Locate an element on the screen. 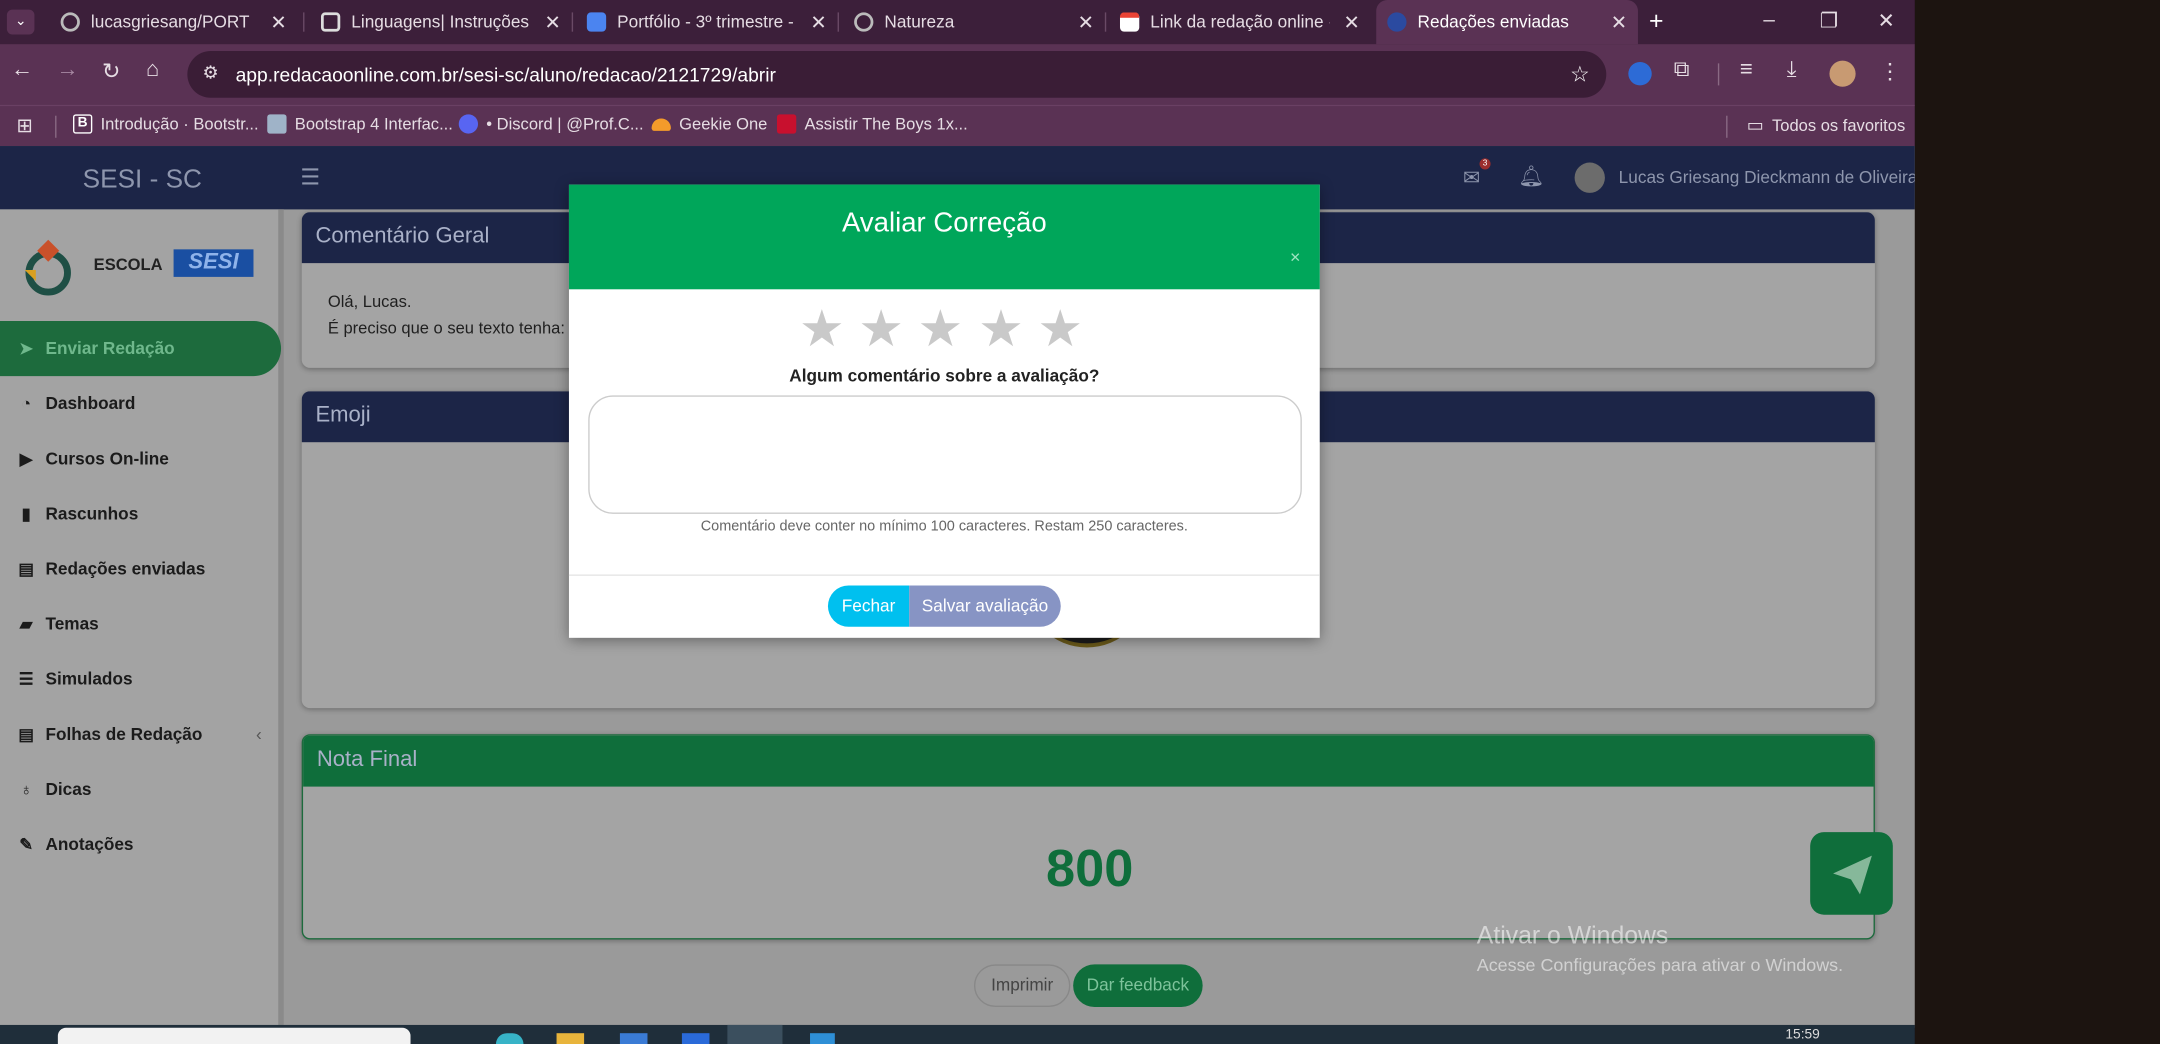  user-avatar is located at coordinates (1589, 177).